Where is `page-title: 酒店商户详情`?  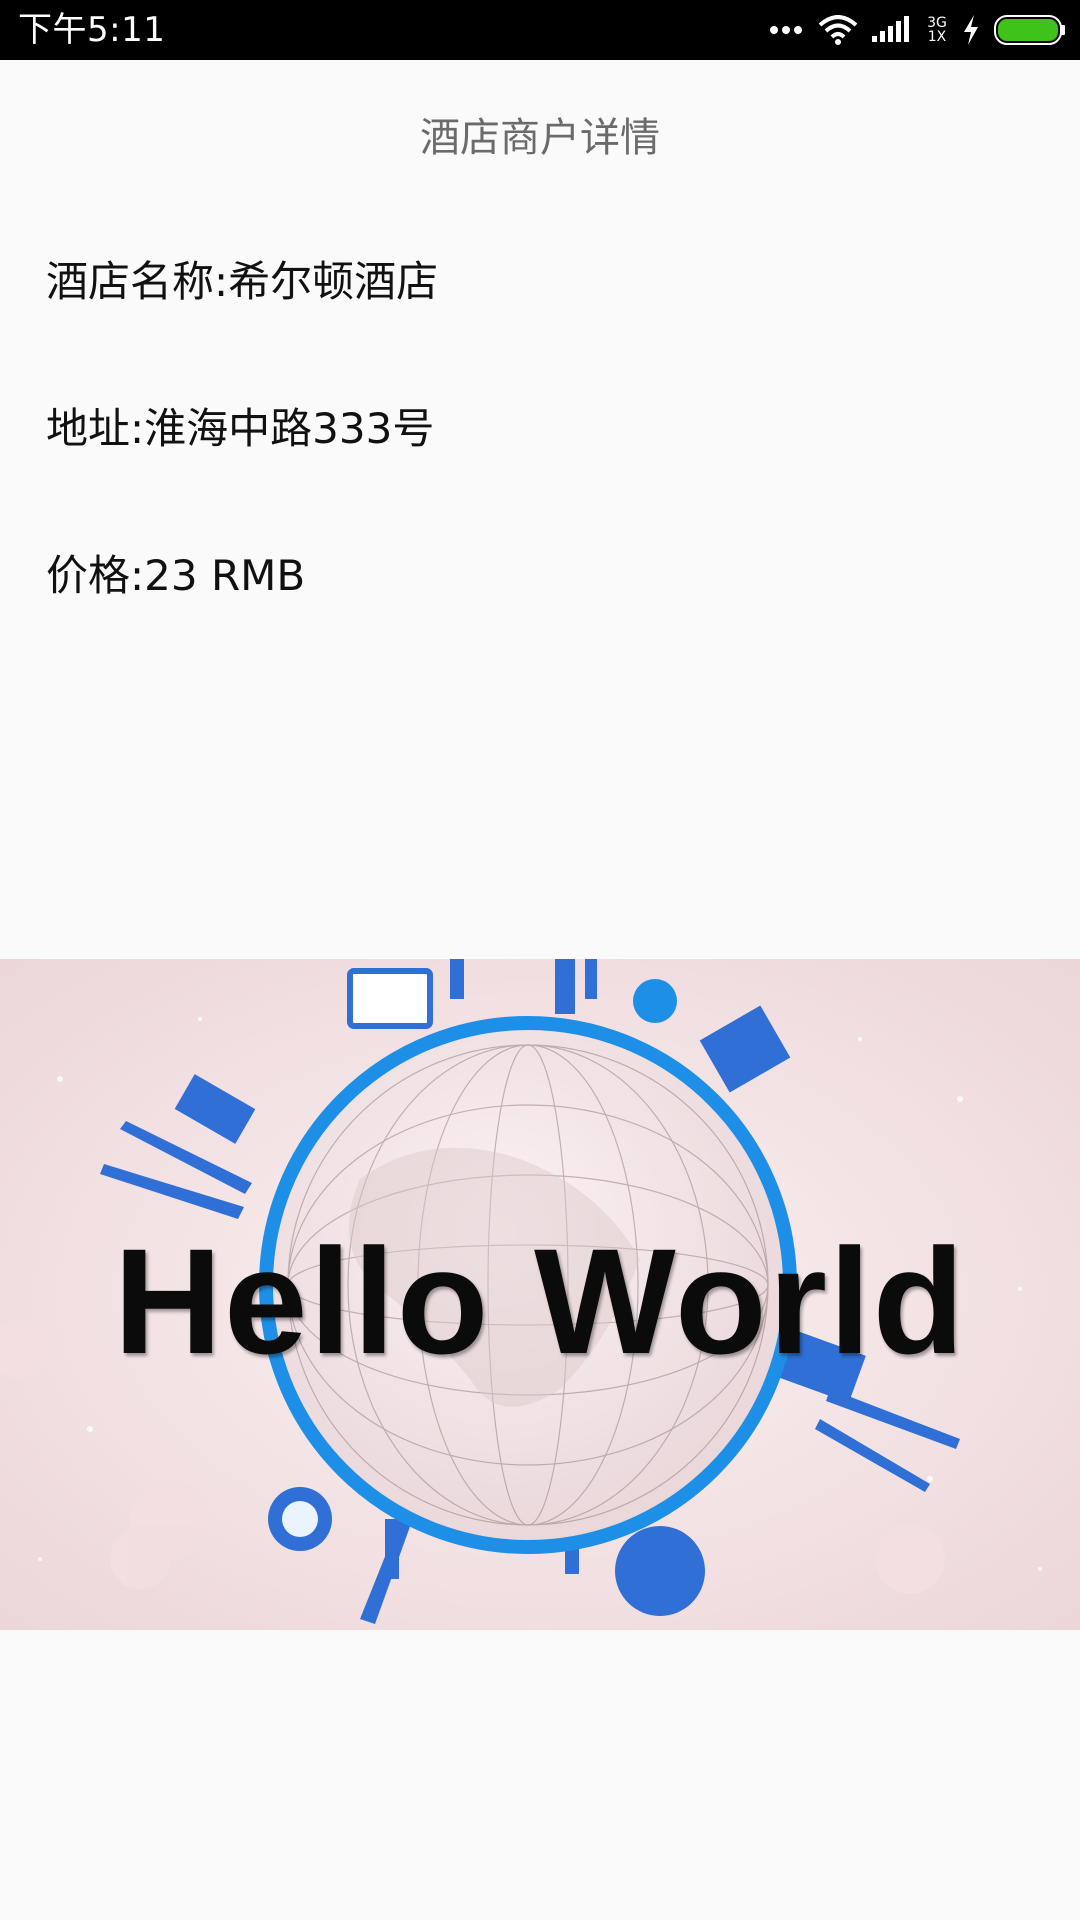
page-title: 酒店商户详情 is located at coordinates (540, 138).